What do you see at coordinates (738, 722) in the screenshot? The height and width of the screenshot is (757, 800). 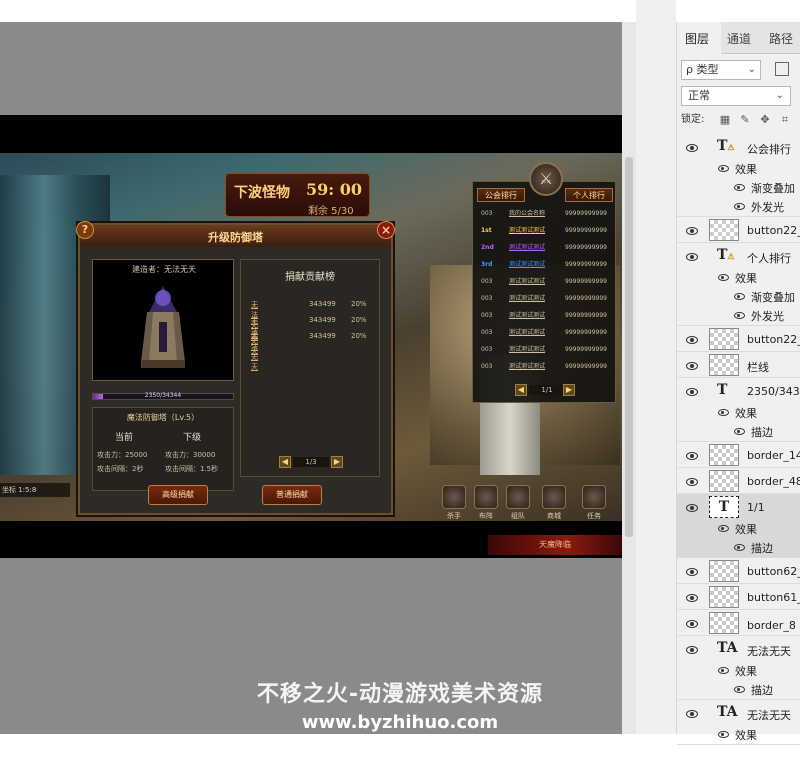 I see `layer-row: TA 无法无天 效果` at bounding box center [738, 722].